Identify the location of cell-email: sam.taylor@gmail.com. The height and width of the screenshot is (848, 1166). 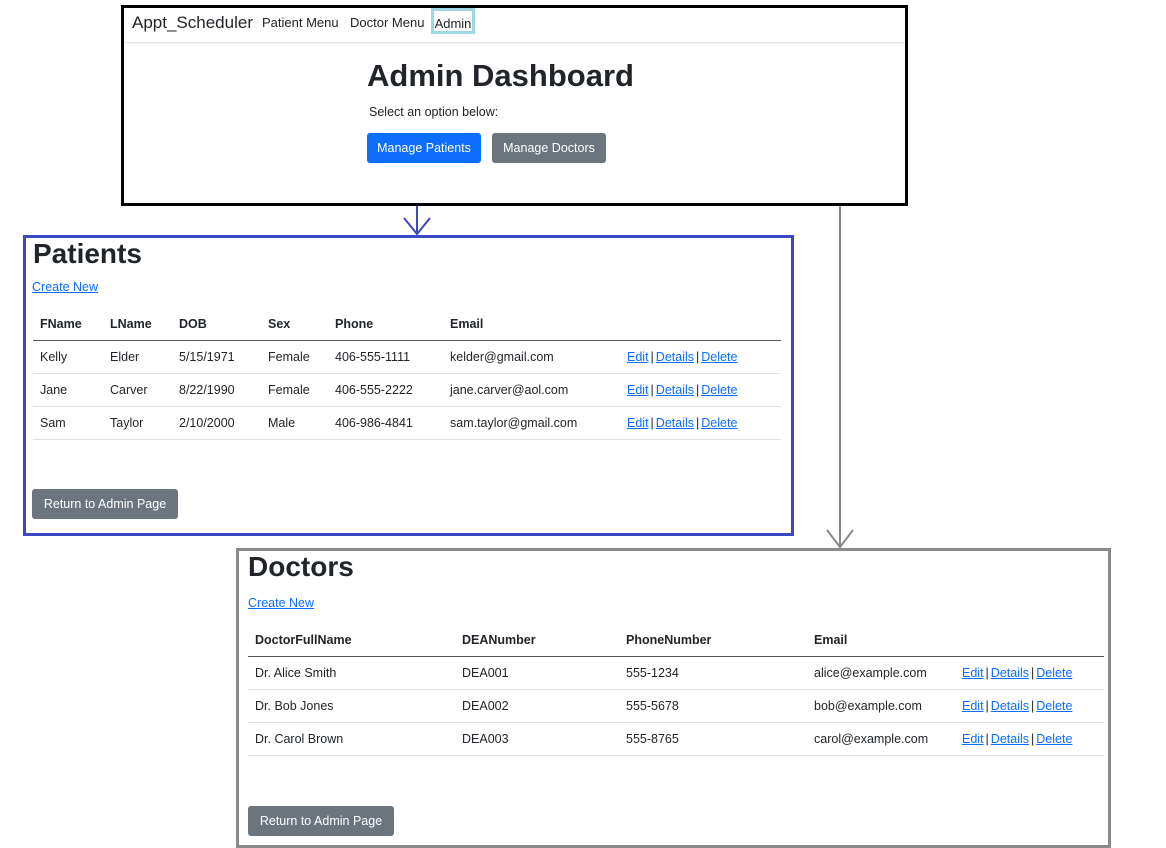
(531, 423).